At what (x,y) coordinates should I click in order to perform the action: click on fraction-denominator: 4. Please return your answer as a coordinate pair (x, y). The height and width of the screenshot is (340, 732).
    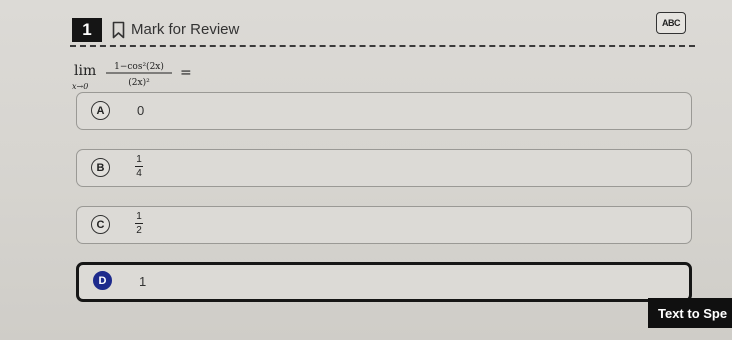
    Looking at the image, I should click on (139, 173).